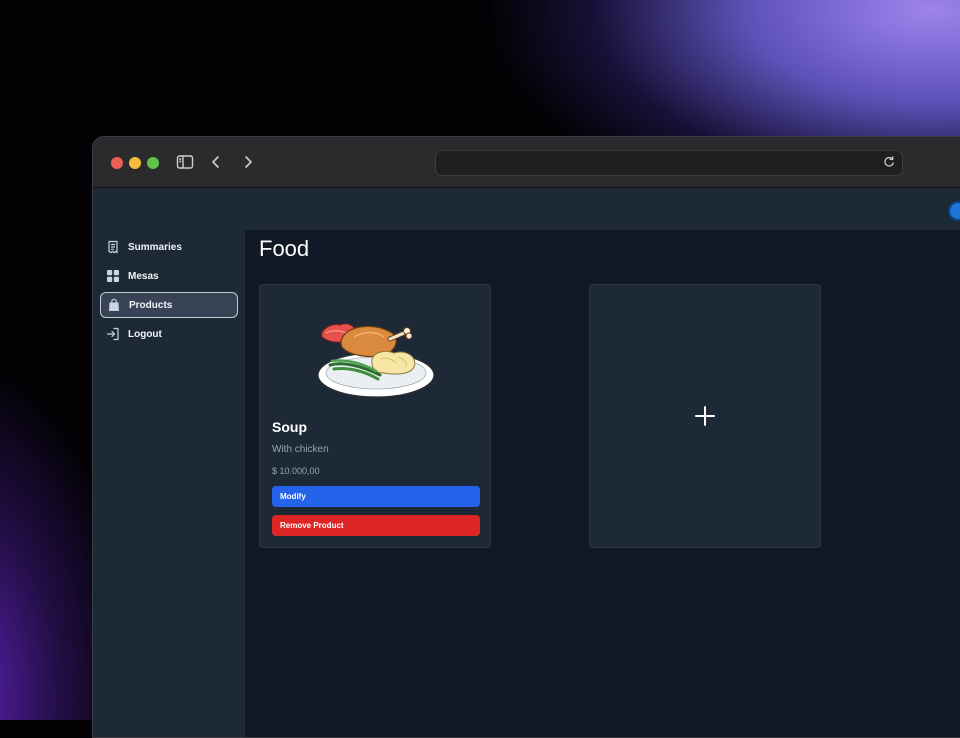 This screenshot has width=960, height=738. I want to click on page-title: Food, so click(284, 248).